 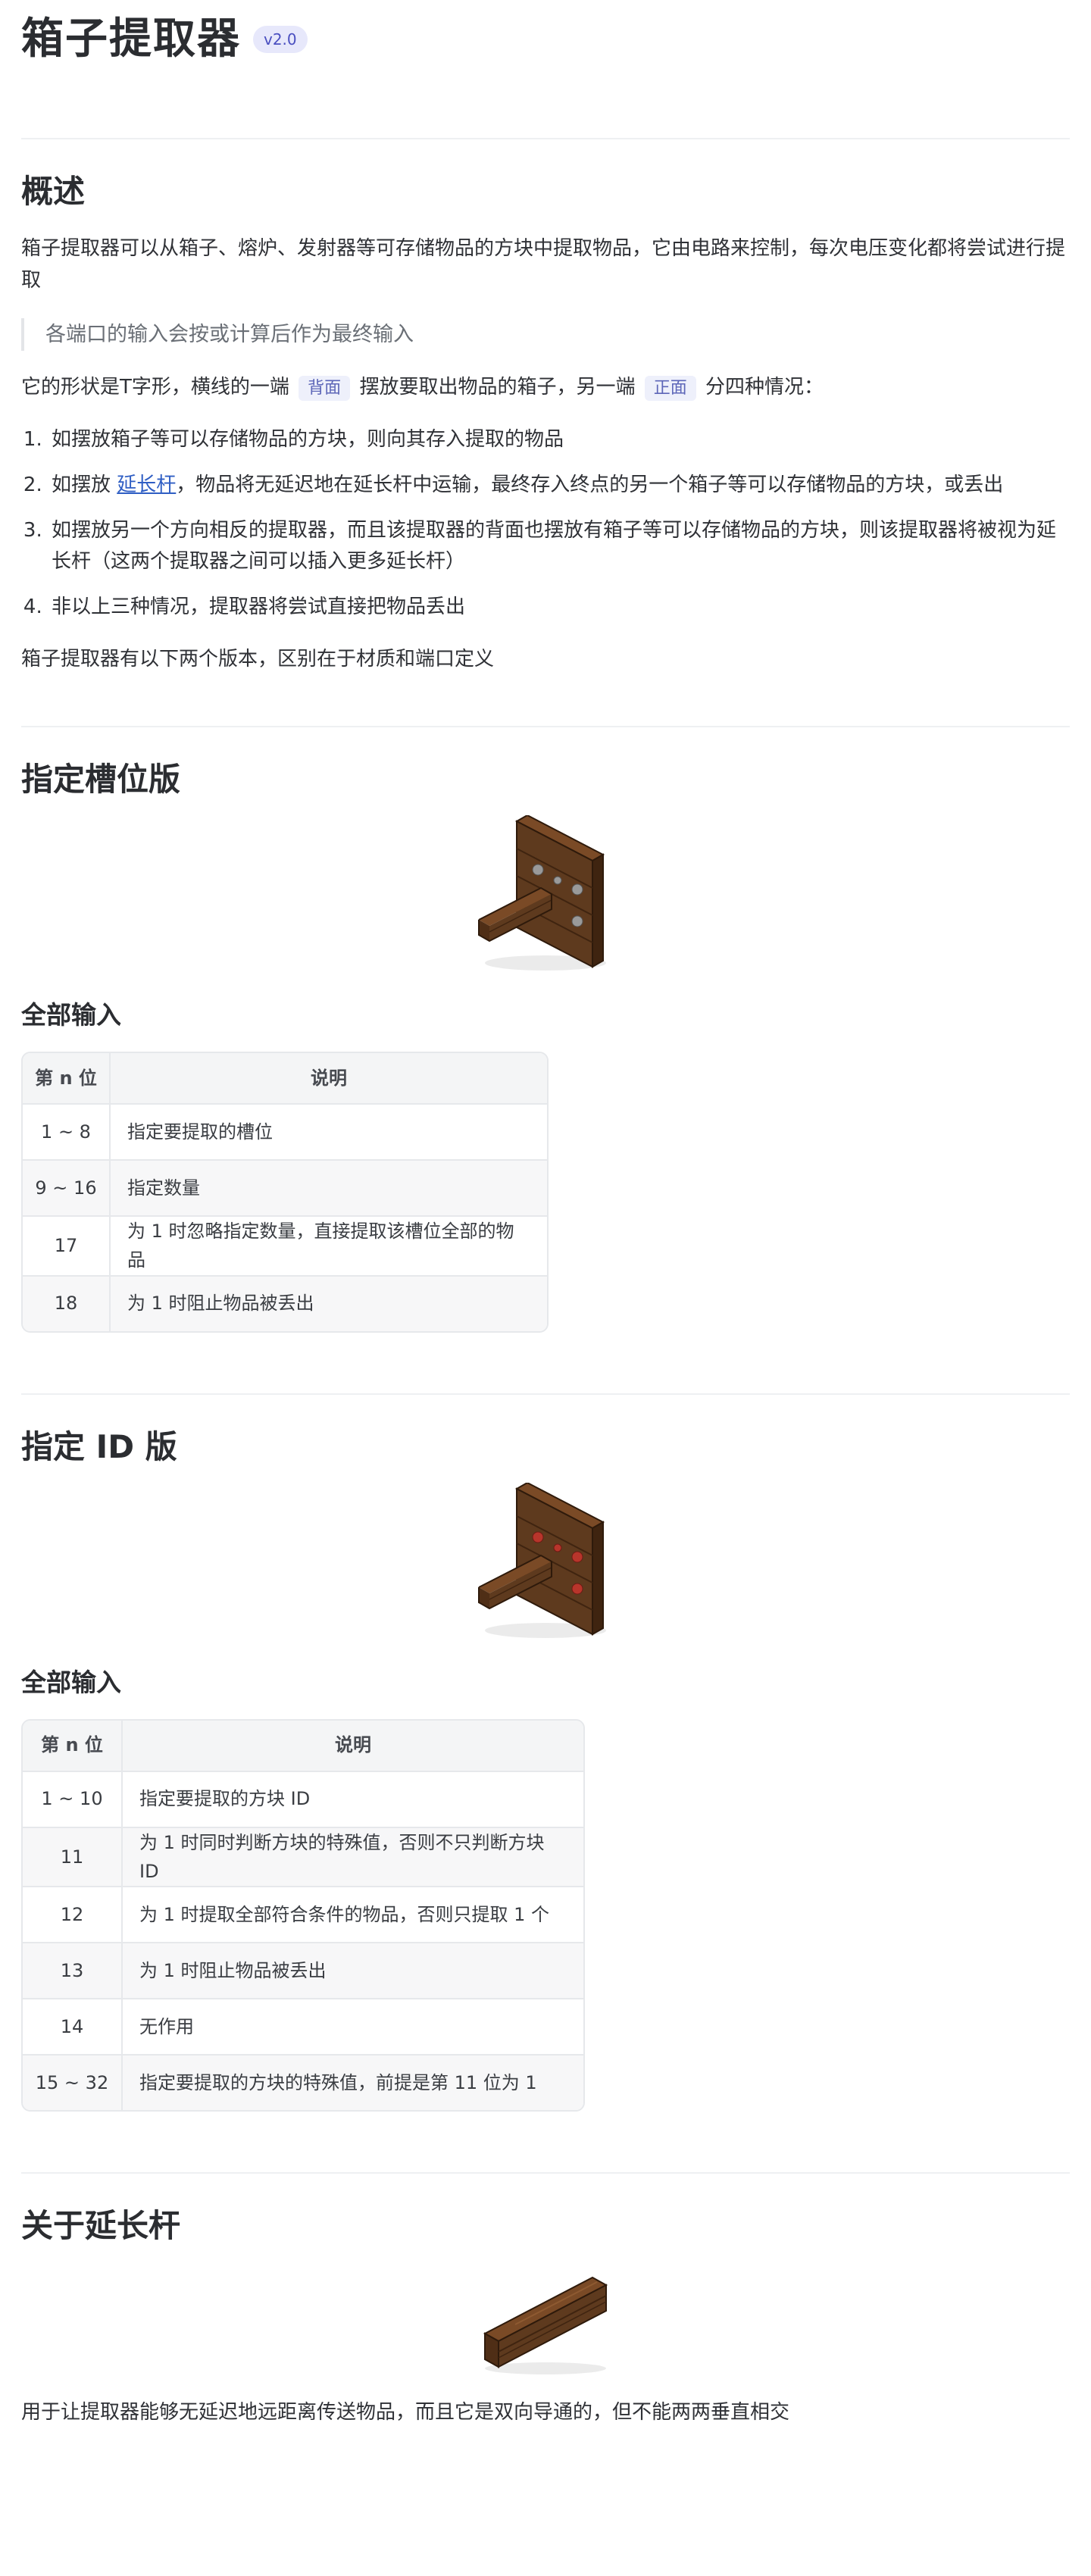 I want to click on table-cell-desc: 指定要提取的方块的特殊值，前提是第 11 位为 1, so click(x=353, y=2082).